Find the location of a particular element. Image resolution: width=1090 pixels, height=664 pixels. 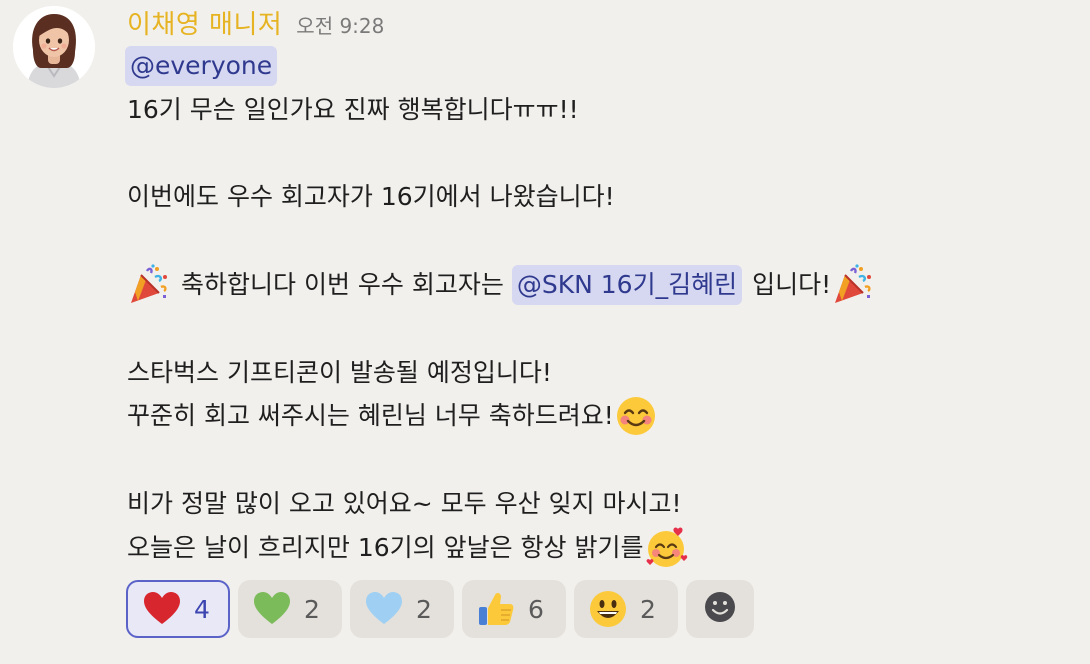

message-line: 오늘은 날이 흐리지만 16기의 앞날은 항상 밝기를 is located at coordinates (597, 548).